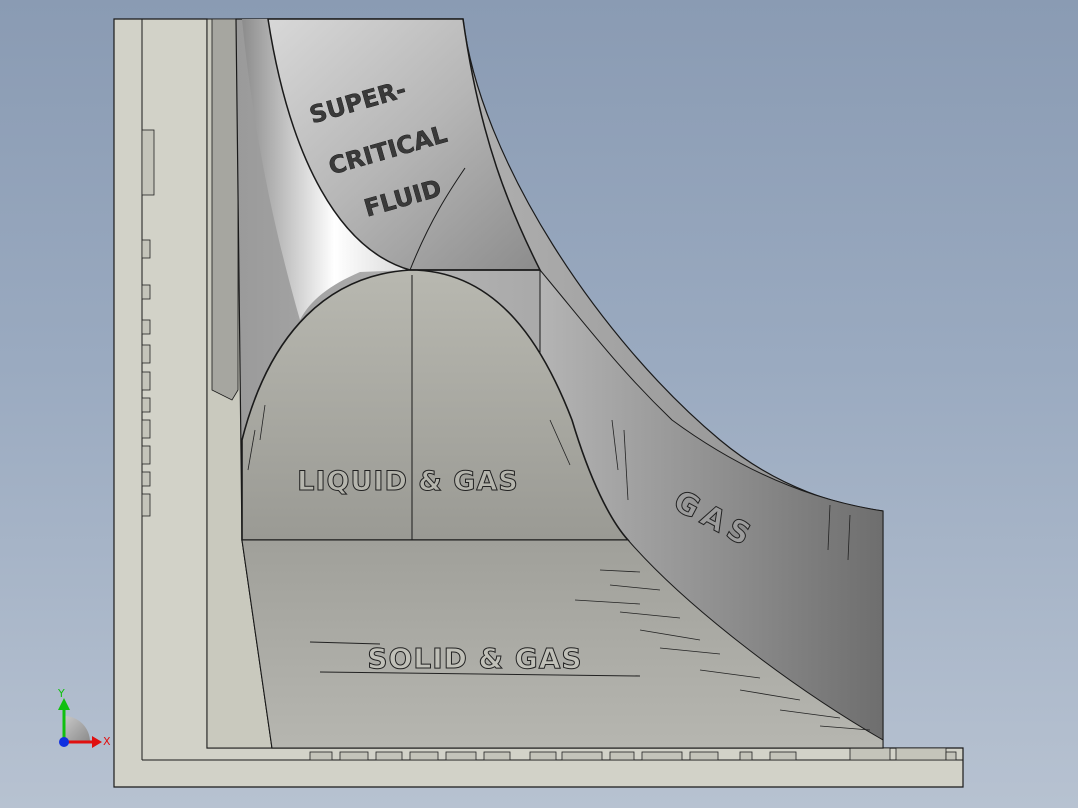 The height and width of the screenshot is (808, 1078). What do you see at coordinates (61, 693) in the screenshot?
I see `triad-y-label: Y` at bounding box center [61, 693].